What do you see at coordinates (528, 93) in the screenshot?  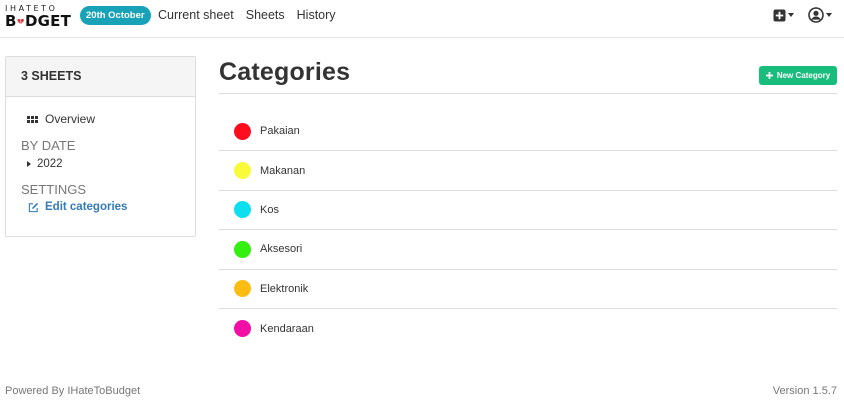 I see `divider` at bounding box center [528, 93].